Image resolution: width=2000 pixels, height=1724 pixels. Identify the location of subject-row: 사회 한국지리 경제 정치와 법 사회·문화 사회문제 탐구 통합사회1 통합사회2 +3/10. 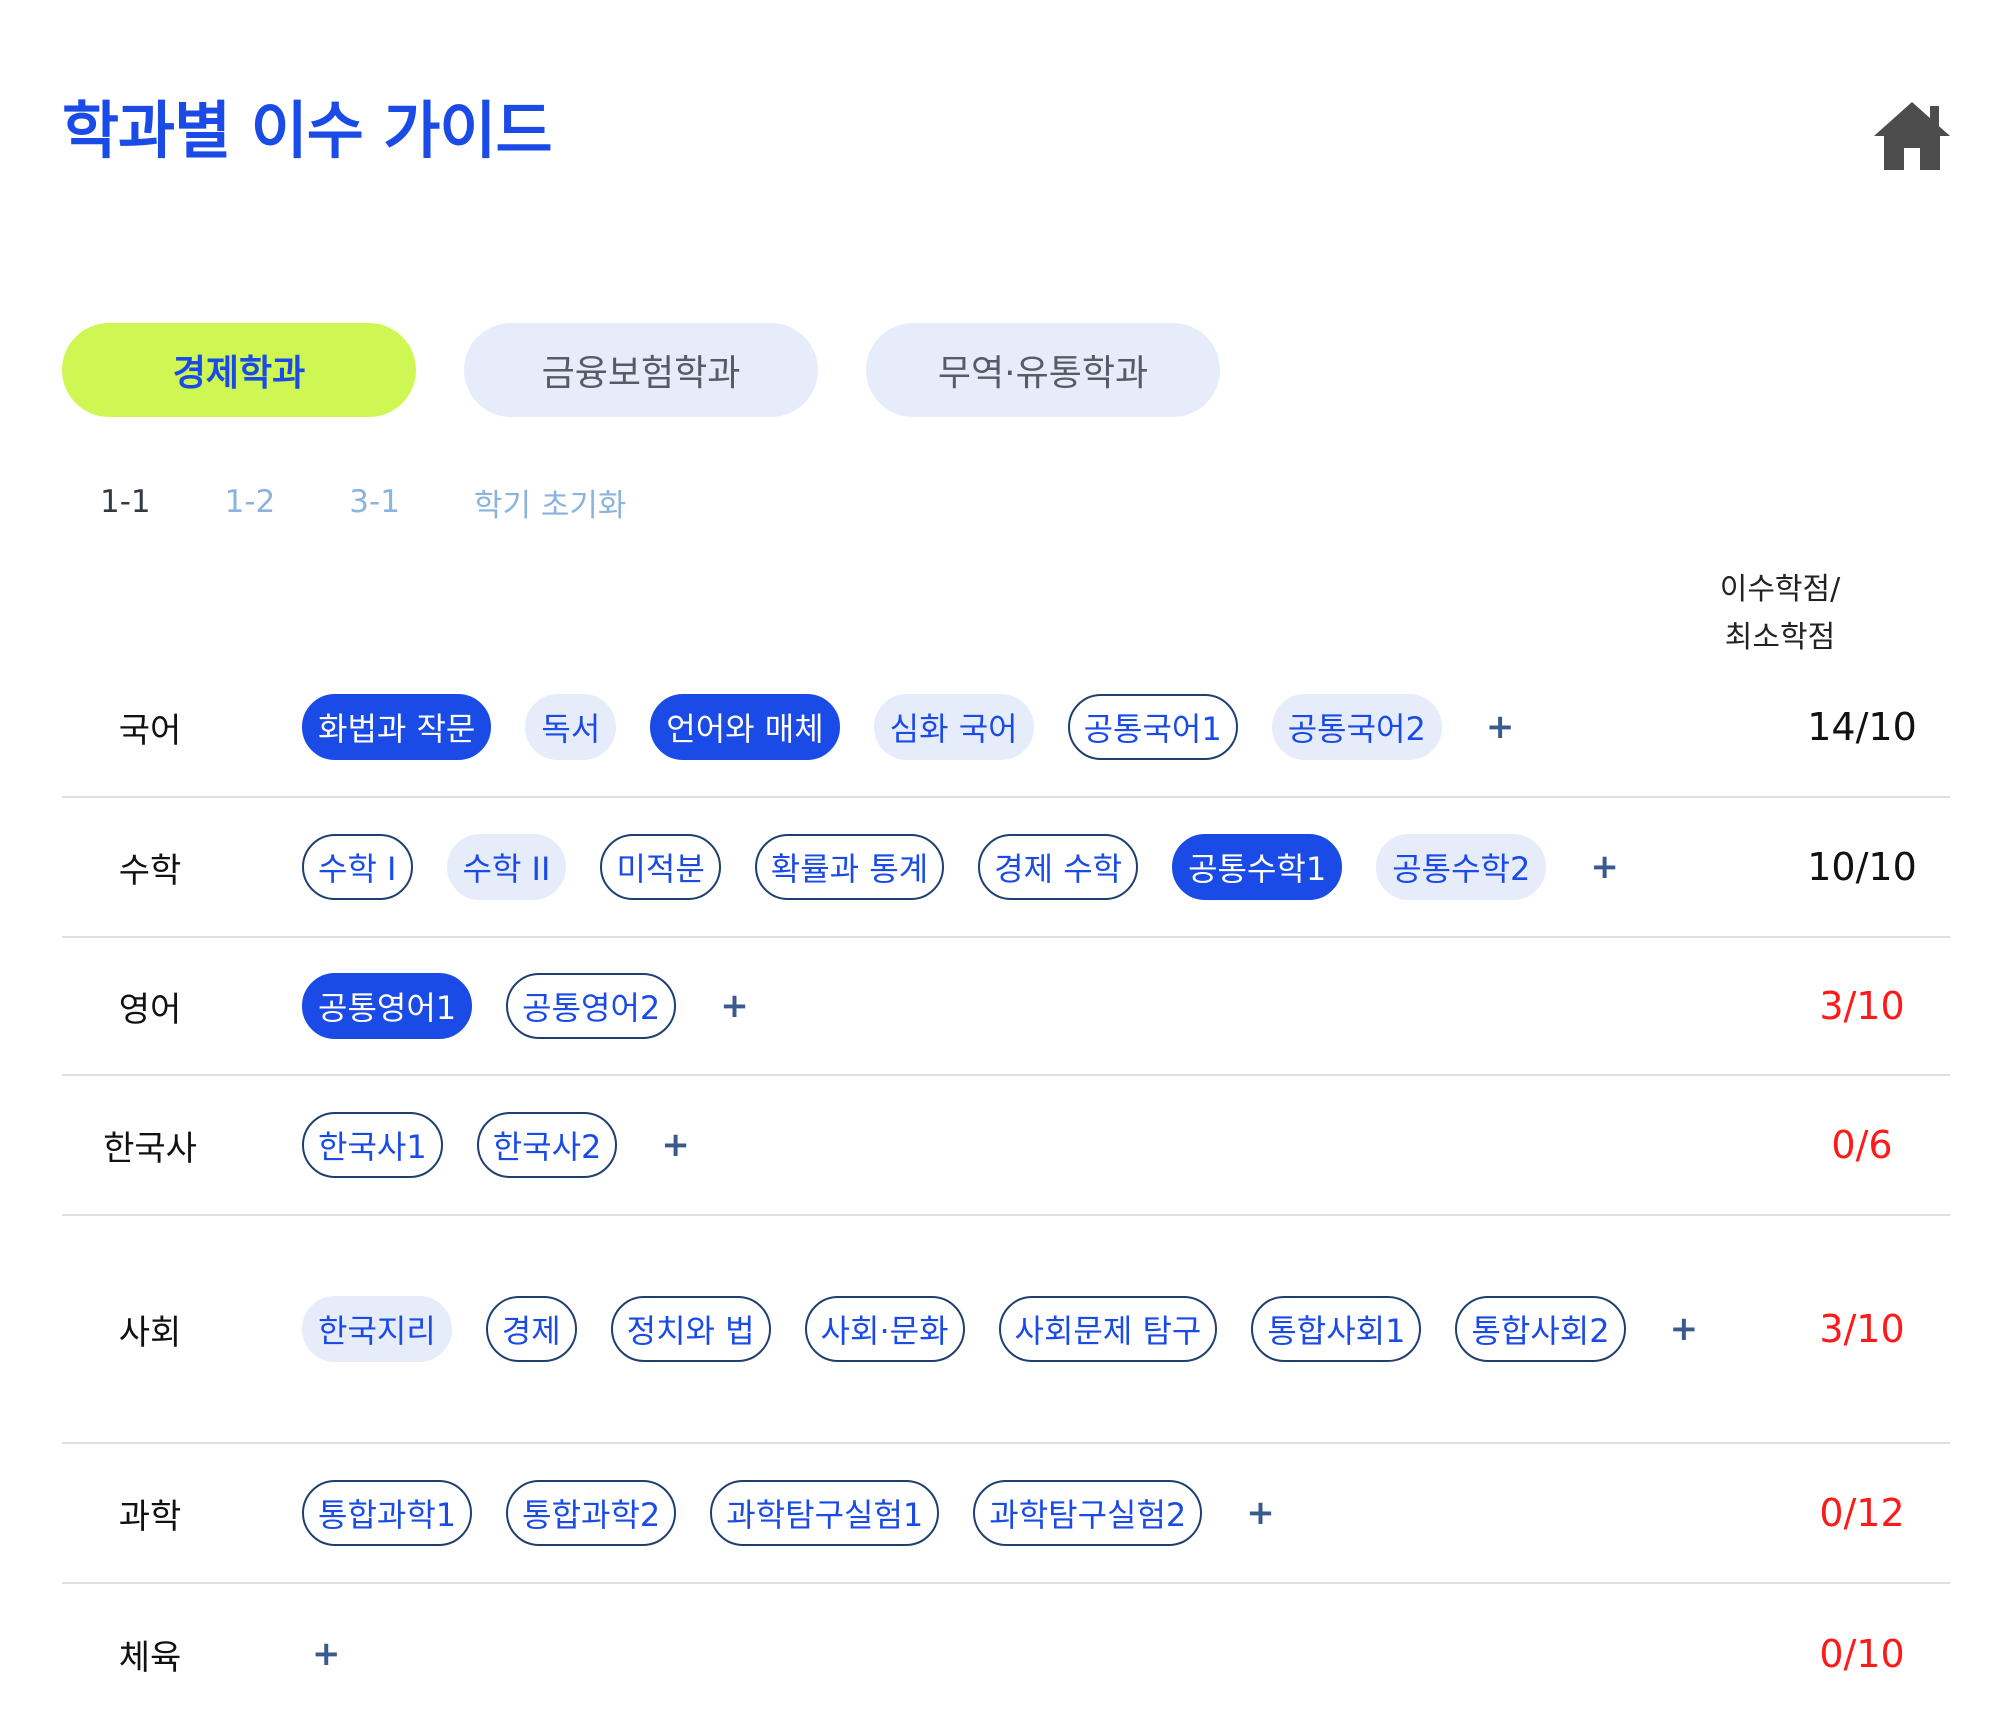
(1006, 1330).